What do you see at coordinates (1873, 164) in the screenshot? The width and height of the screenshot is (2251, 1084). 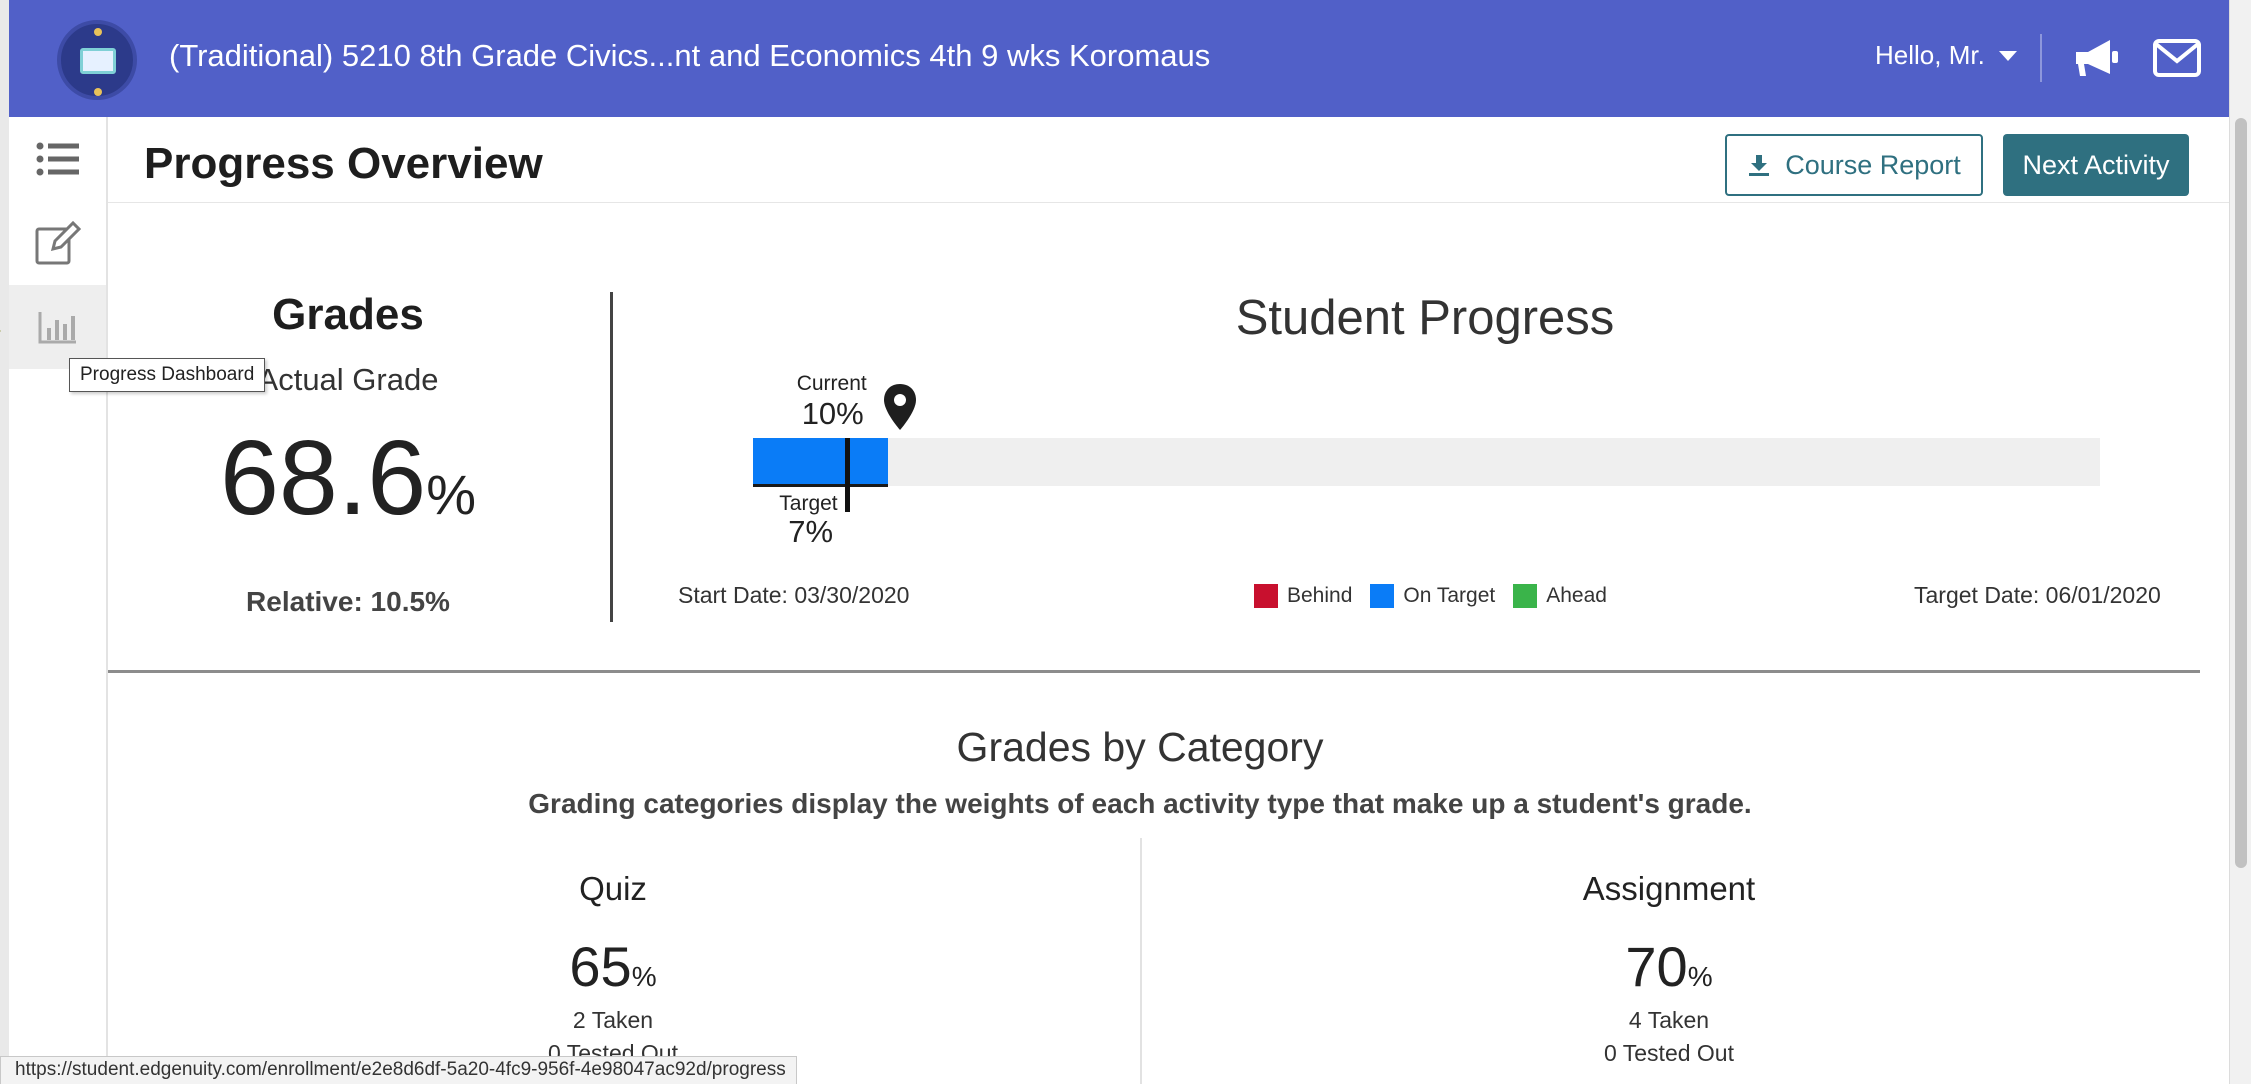 I see `course-report-label: Course Report` at bounding box center [1873, 164].